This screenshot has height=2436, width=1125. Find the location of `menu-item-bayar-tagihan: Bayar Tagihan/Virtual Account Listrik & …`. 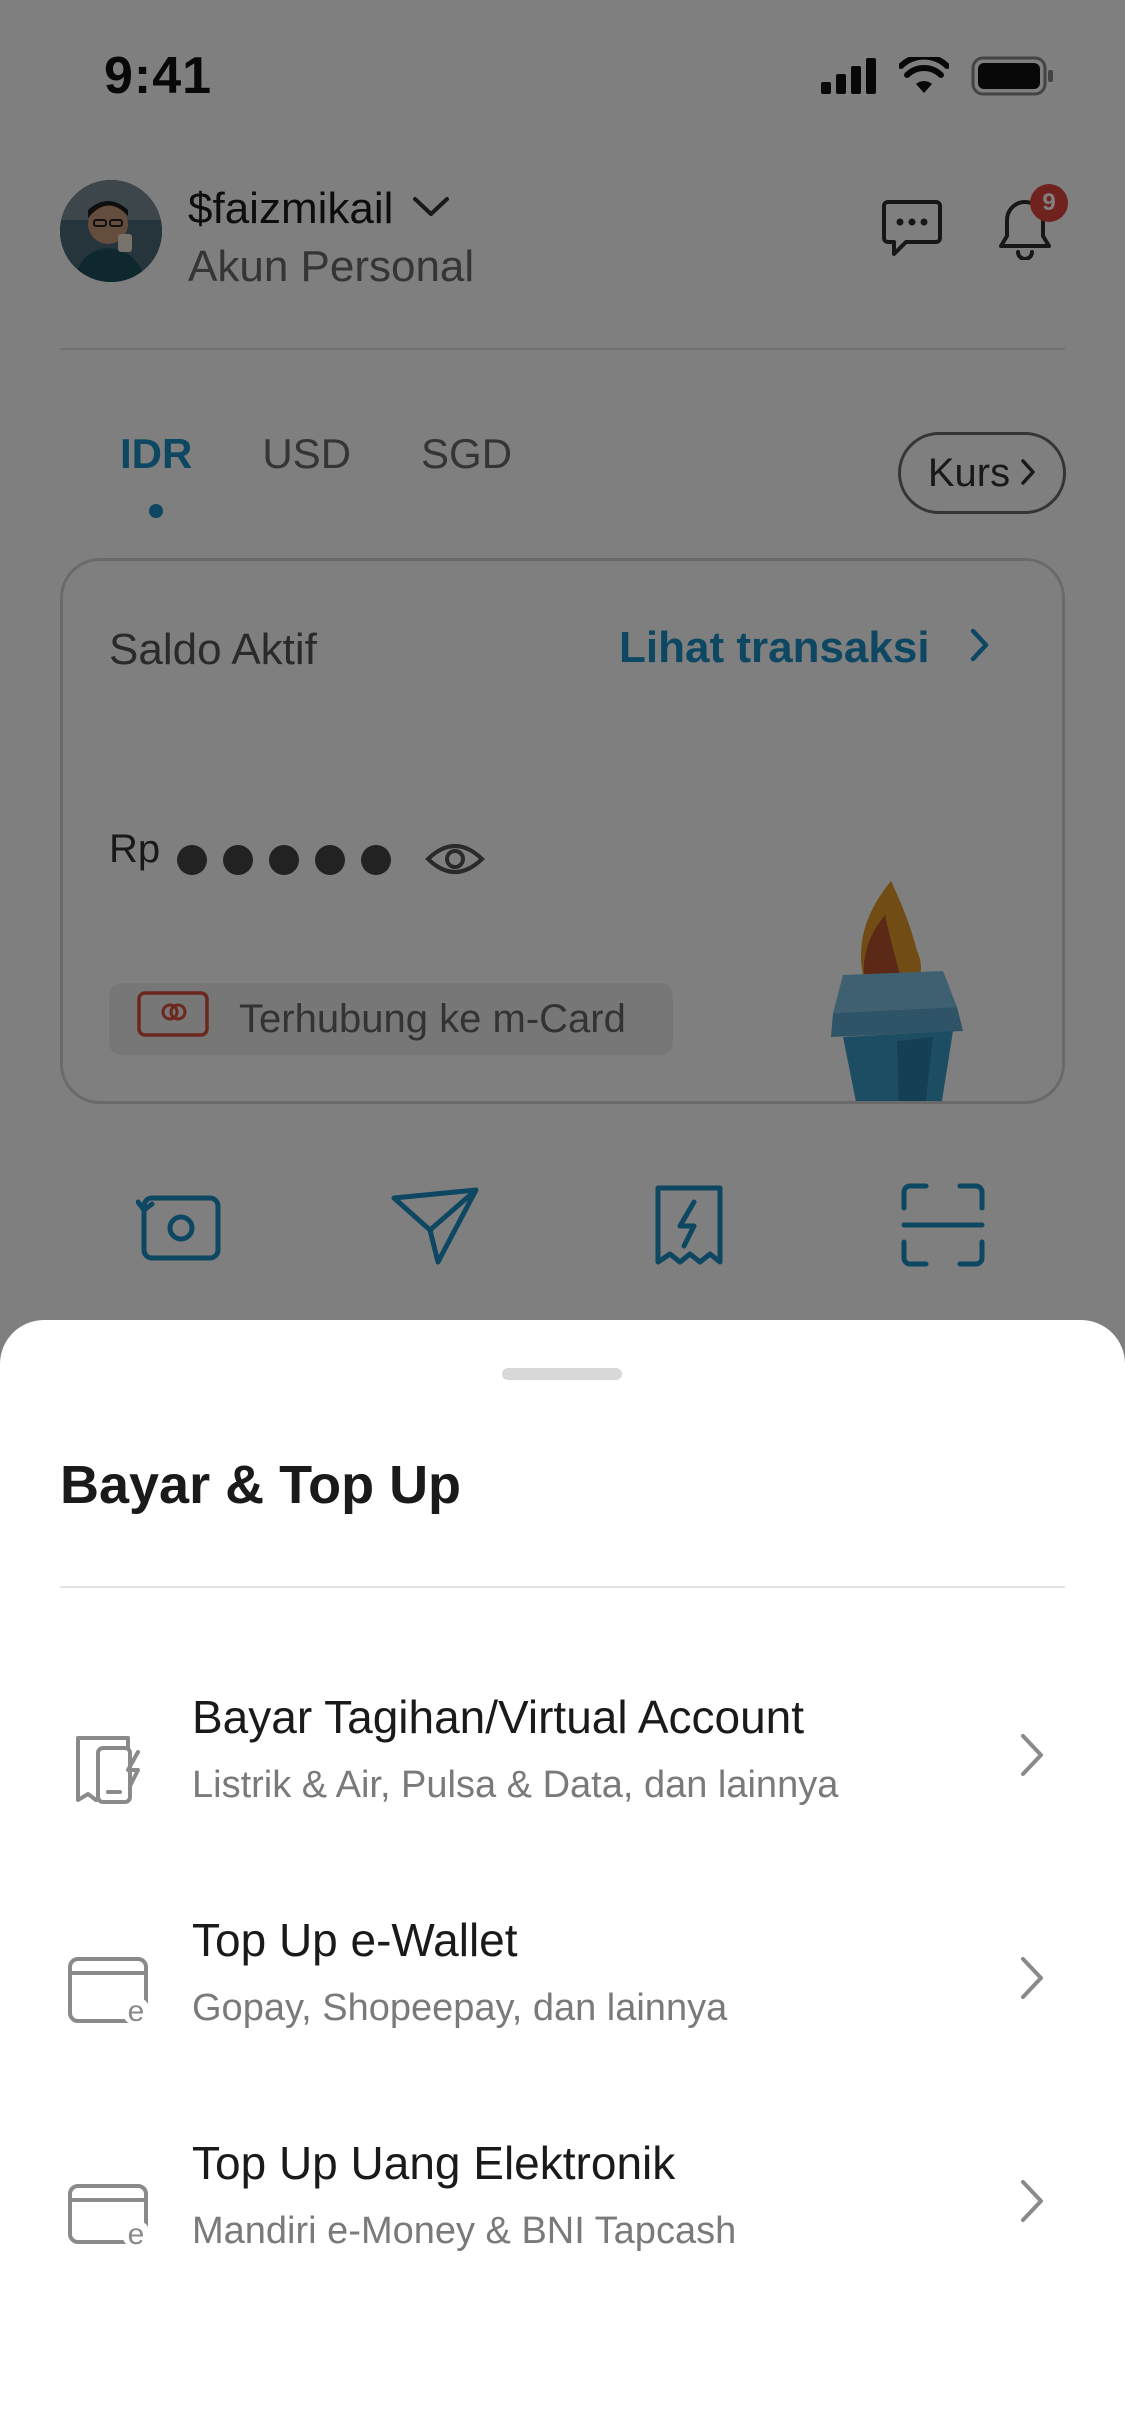

menu-item-bayar-tagihan: Bayar Tagihan/Virtual Account Listrik & … is located at coordinates (562, 1772).